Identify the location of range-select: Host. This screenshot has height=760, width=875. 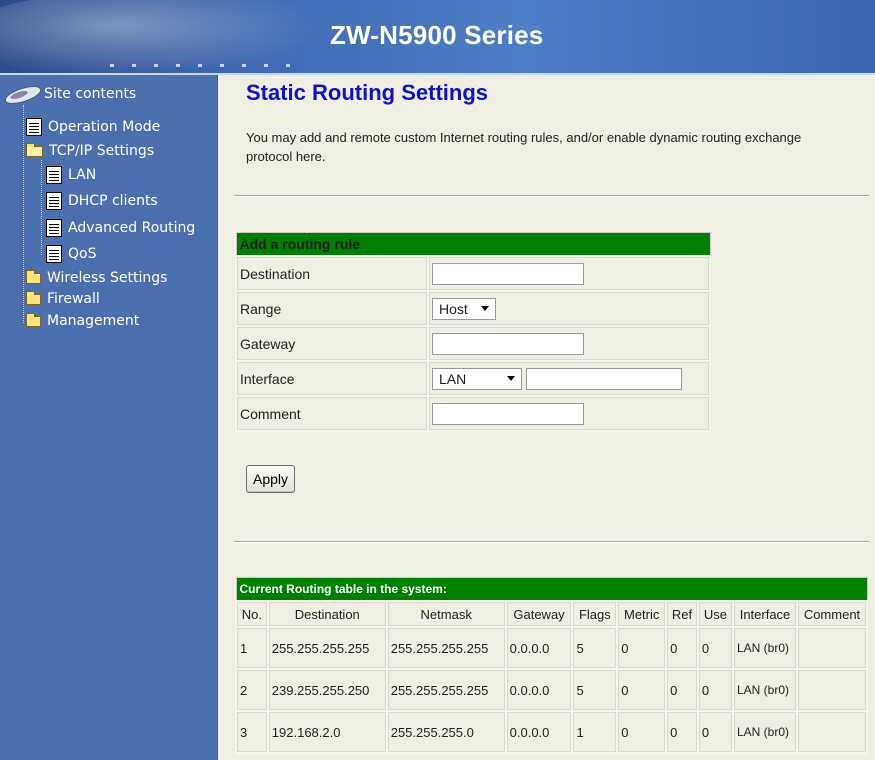
(464, 308).